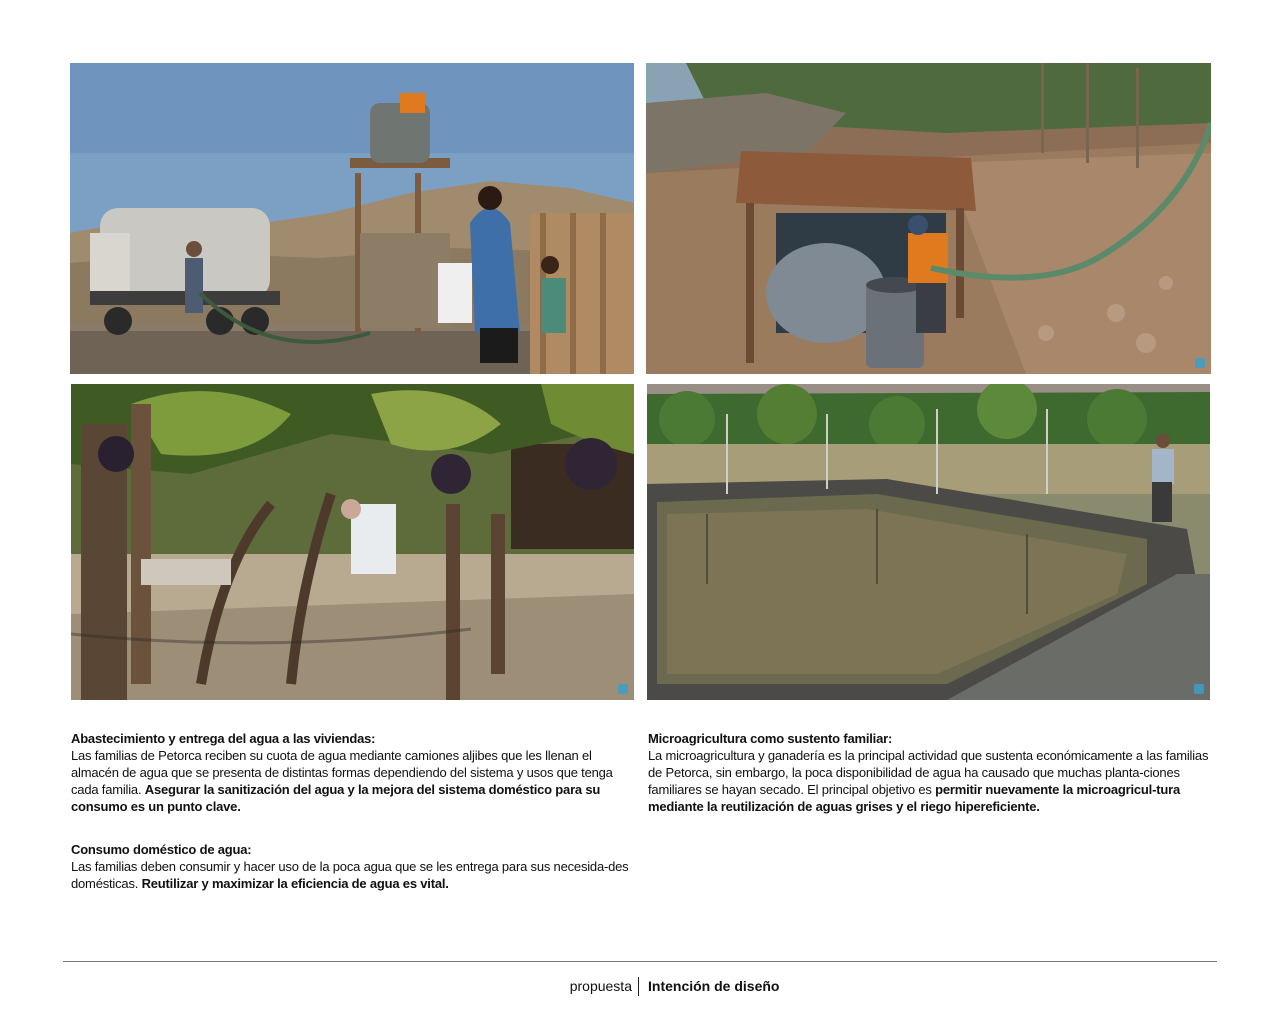  Describe the element at coordinates (352, 542) in the screenshot. I see `grapevine-garden-photo` at that location.